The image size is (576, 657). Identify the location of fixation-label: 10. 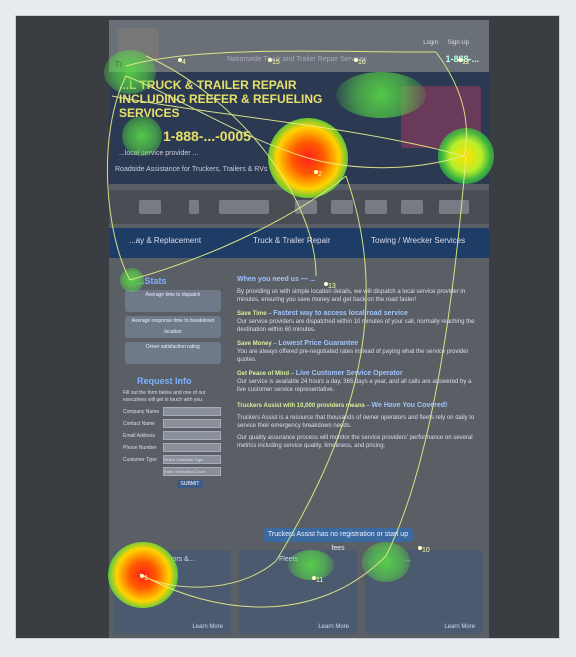
(426, 550).